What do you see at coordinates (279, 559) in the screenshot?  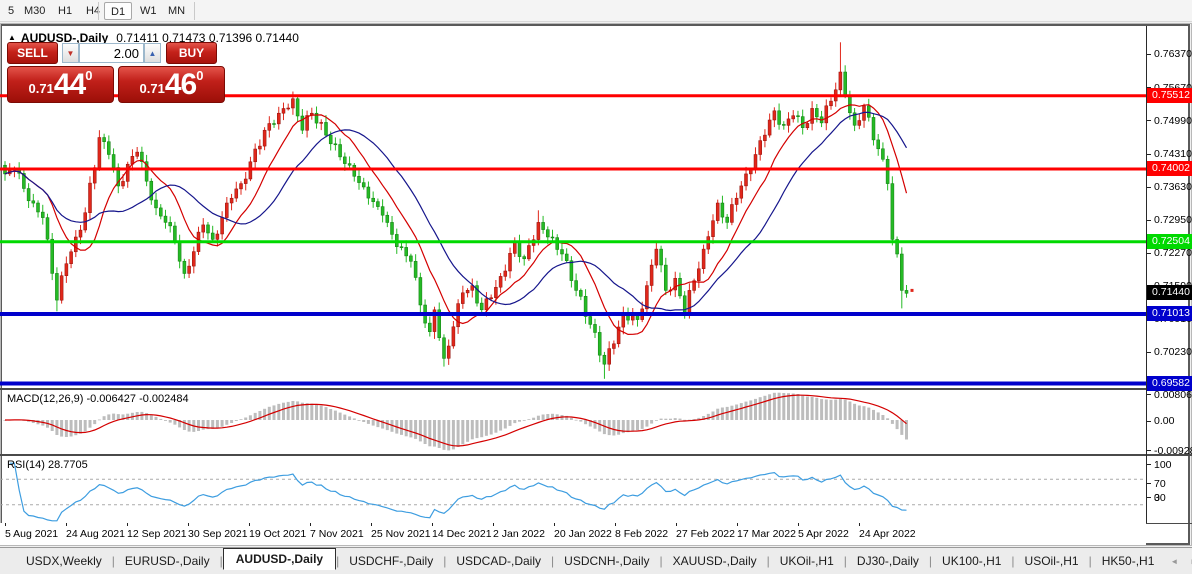 I see `tab-audusd-daily: AUDUSD-,Daily` at bounding box center [279, 559].